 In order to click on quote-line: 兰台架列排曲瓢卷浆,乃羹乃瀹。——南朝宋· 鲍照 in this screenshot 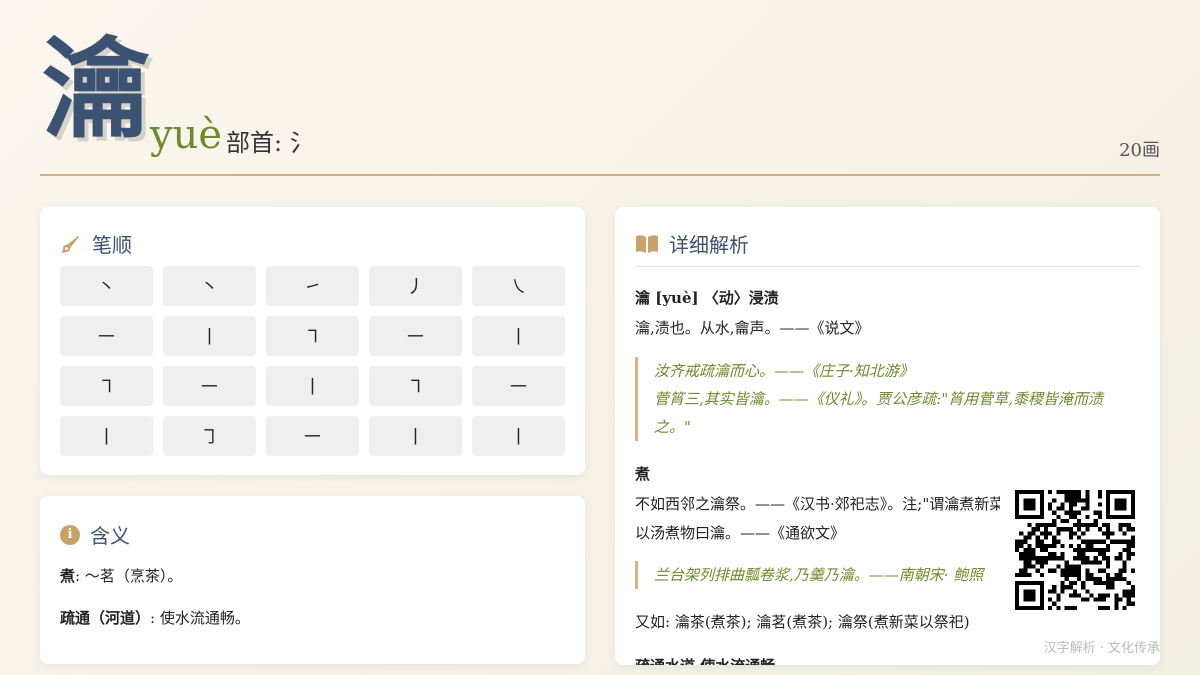, I will do `click(819, 575)`.